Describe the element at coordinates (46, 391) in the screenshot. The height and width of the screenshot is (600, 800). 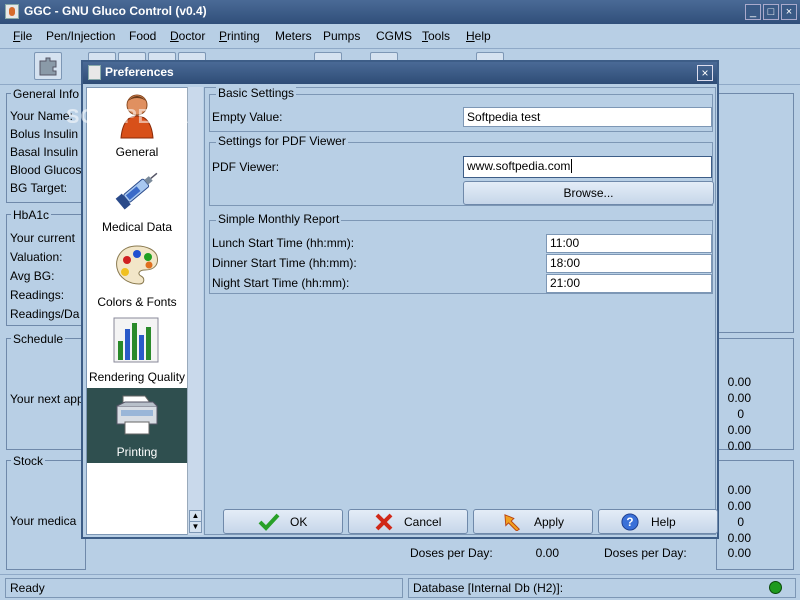
I see `schedule-panel: Schedule Your next app` at that location.